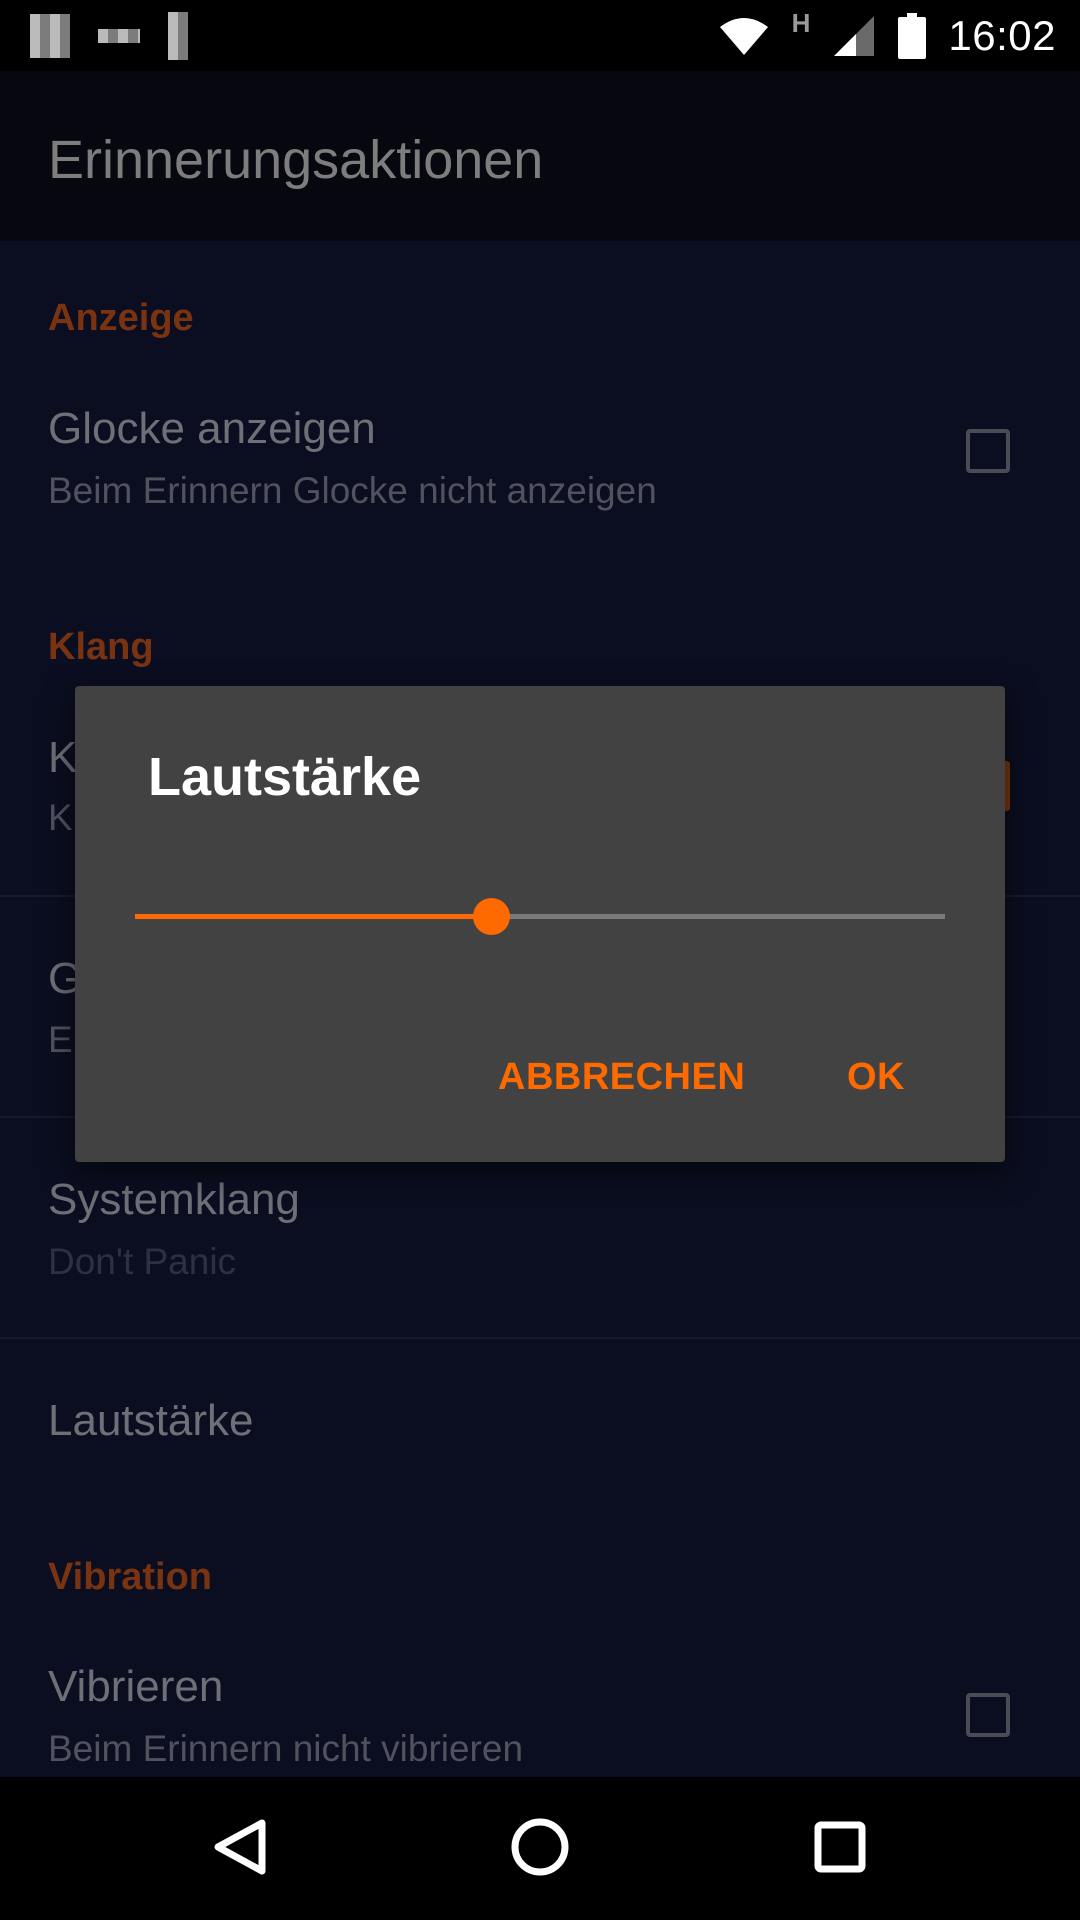 The height and width of the screenshot is (1920, 1080). I want to click on section-header-vibration: Vibration, so click(130, 1577).